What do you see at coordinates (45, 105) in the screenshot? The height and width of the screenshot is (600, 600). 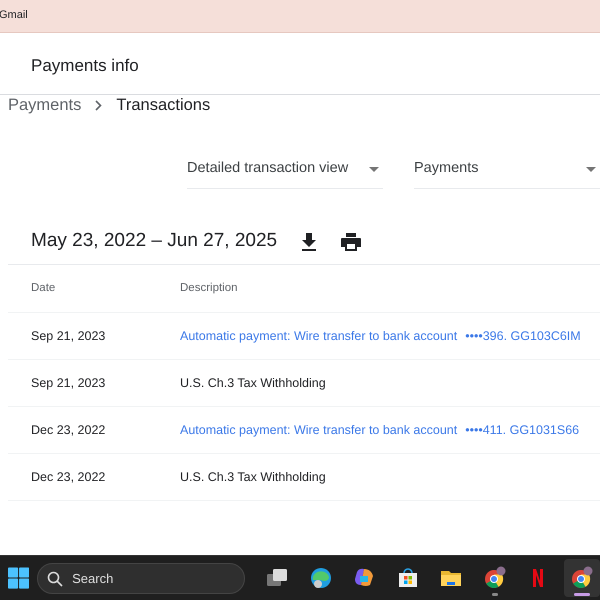 I see `breadcrumb-link: Payments` at bounding box center [45, 105].